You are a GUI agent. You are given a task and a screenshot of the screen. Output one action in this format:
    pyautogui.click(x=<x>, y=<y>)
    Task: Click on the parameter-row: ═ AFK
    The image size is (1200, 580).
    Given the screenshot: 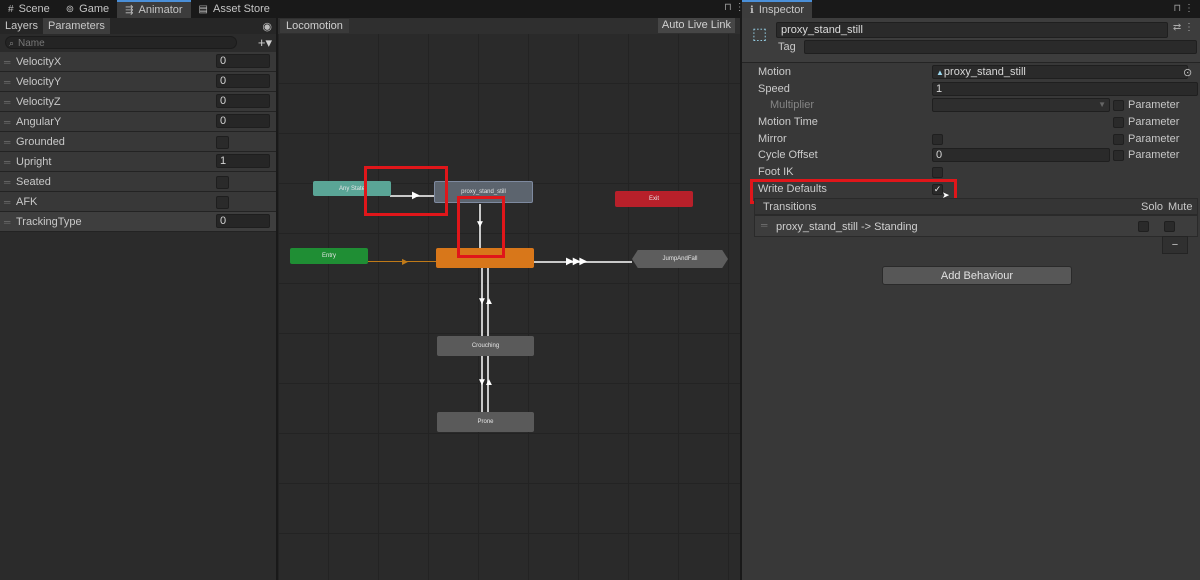 What is the action you would take?
    pyautogui.click(x=138, y=202)
    